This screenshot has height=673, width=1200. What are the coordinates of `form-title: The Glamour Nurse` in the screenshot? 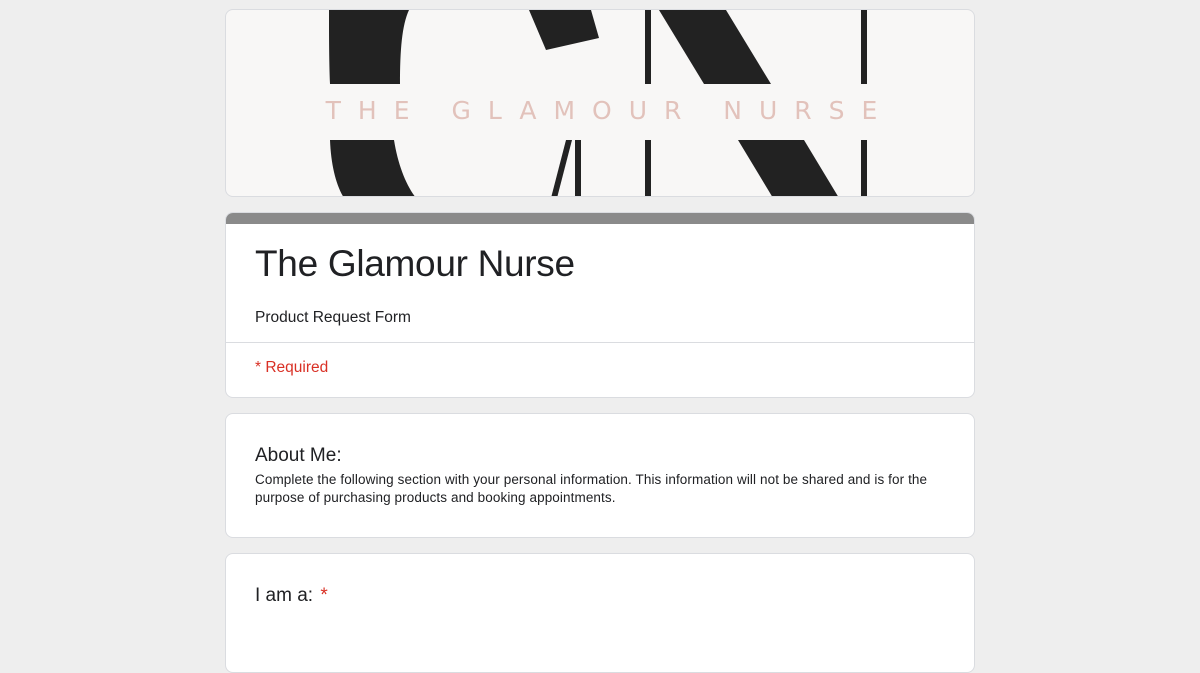 It's located at (415, 263).